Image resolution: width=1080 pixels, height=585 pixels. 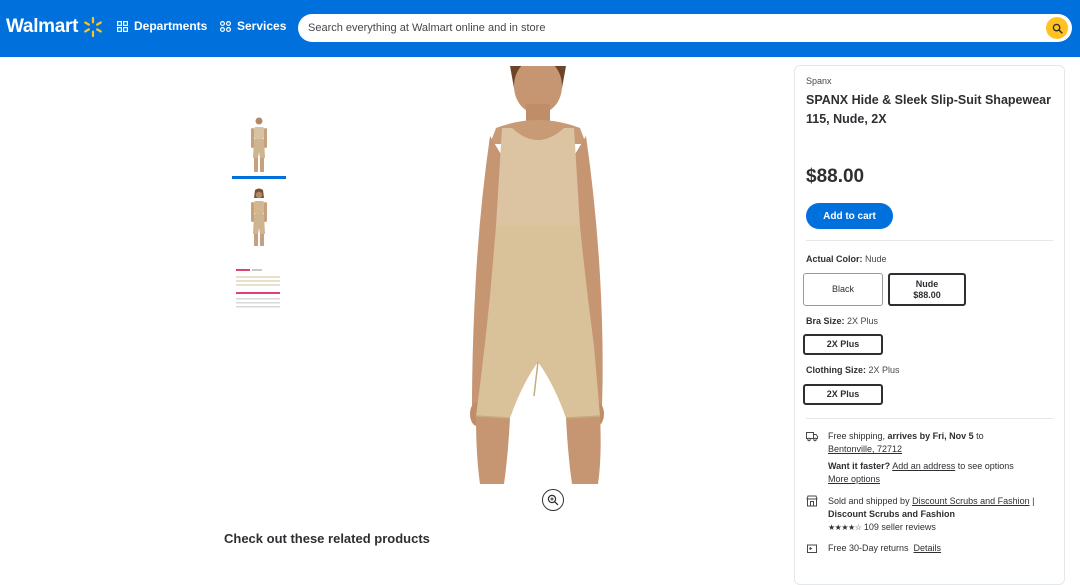 I want to click on color-option-label: Actual Color: Nude, so click(x=846, y=259).